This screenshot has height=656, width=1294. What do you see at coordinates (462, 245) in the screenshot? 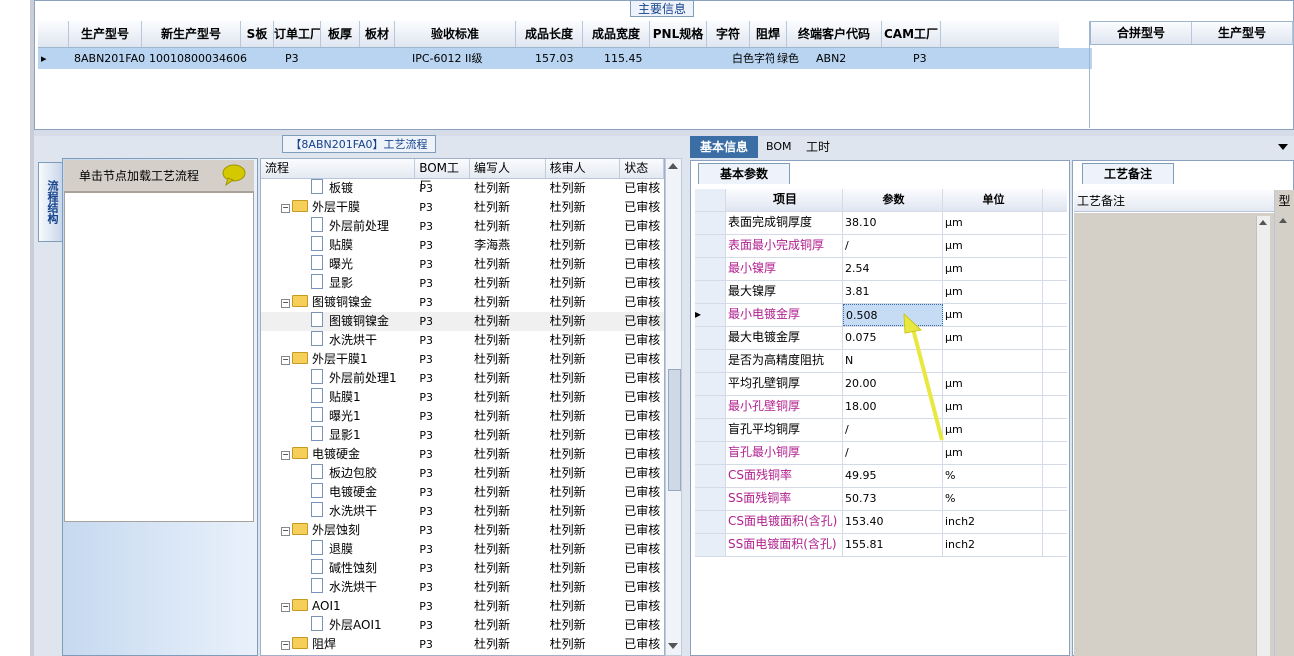
I see `flow-row: 贴膜 P3 李海燕 杜列新 已审核` at bounding box center [462, 245].